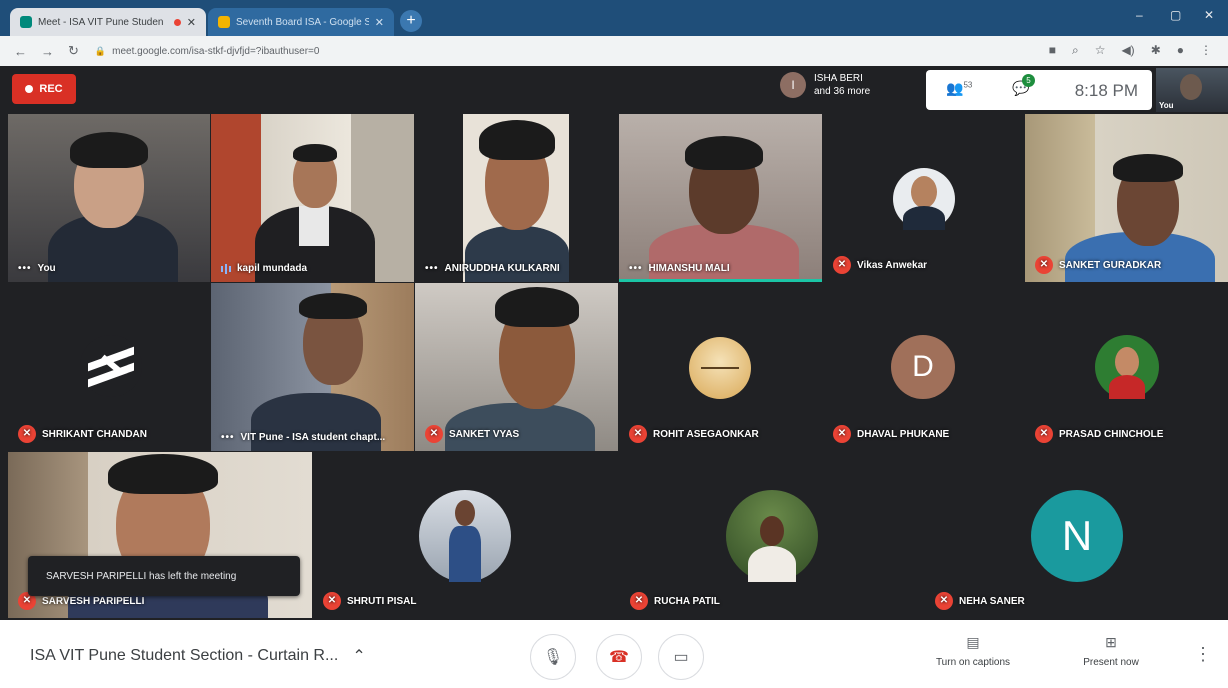 The width and height of the screenshot is (1228, 688). Describe the element at coordinates (109, 198) in the screenshot. I see `participant-tile: ••• You` at that location.